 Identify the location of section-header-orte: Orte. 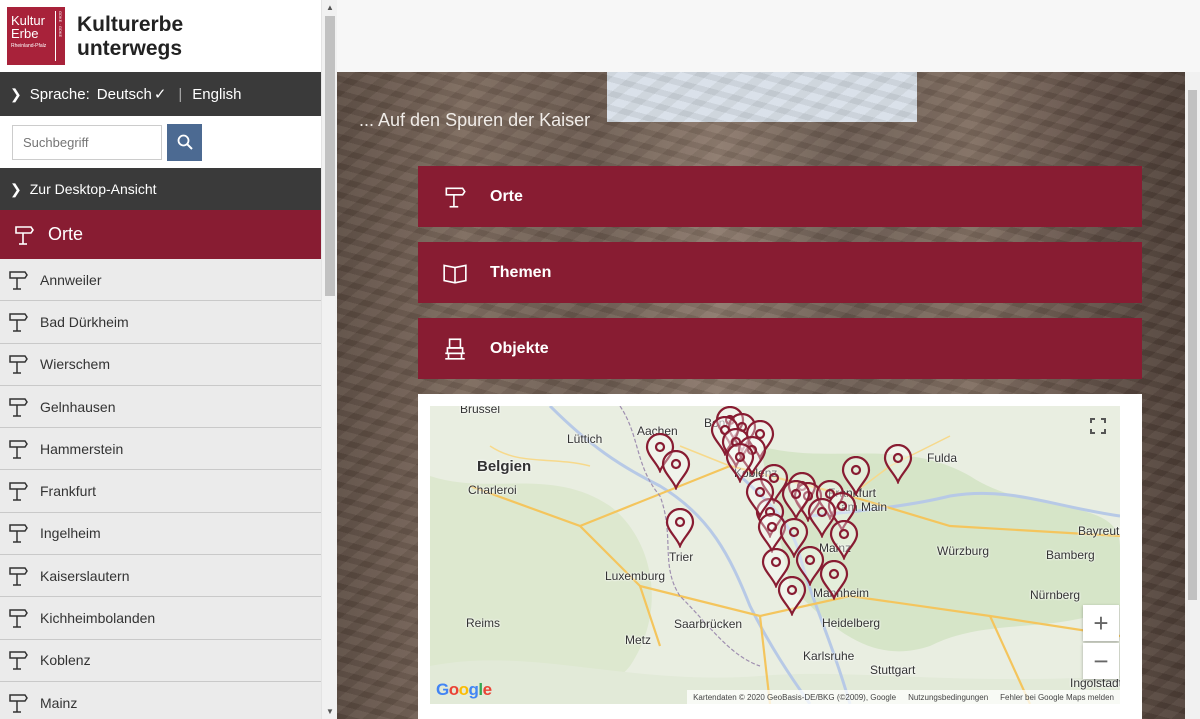
(160, 234).